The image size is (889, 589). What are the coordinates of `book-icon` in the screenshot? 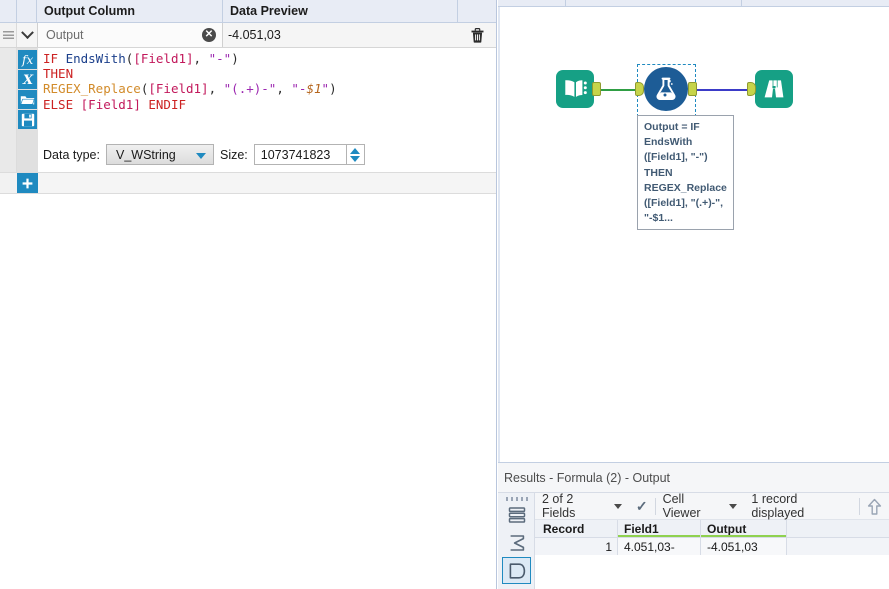 It's located at (575, 89).